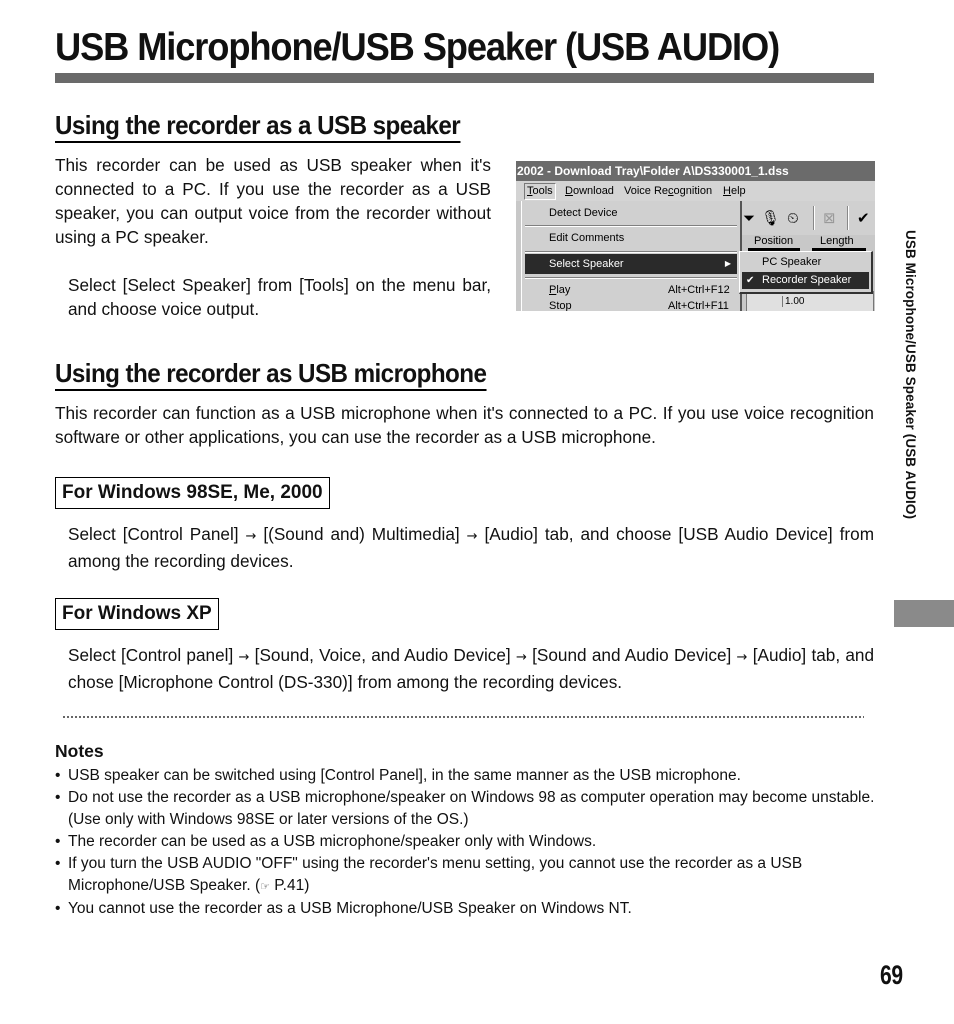 This screenshot has height=1024, width=954. Describe the element at coordinates (289, 885) in the screenshot. I see `page-reference-link: P.41)` at that location.